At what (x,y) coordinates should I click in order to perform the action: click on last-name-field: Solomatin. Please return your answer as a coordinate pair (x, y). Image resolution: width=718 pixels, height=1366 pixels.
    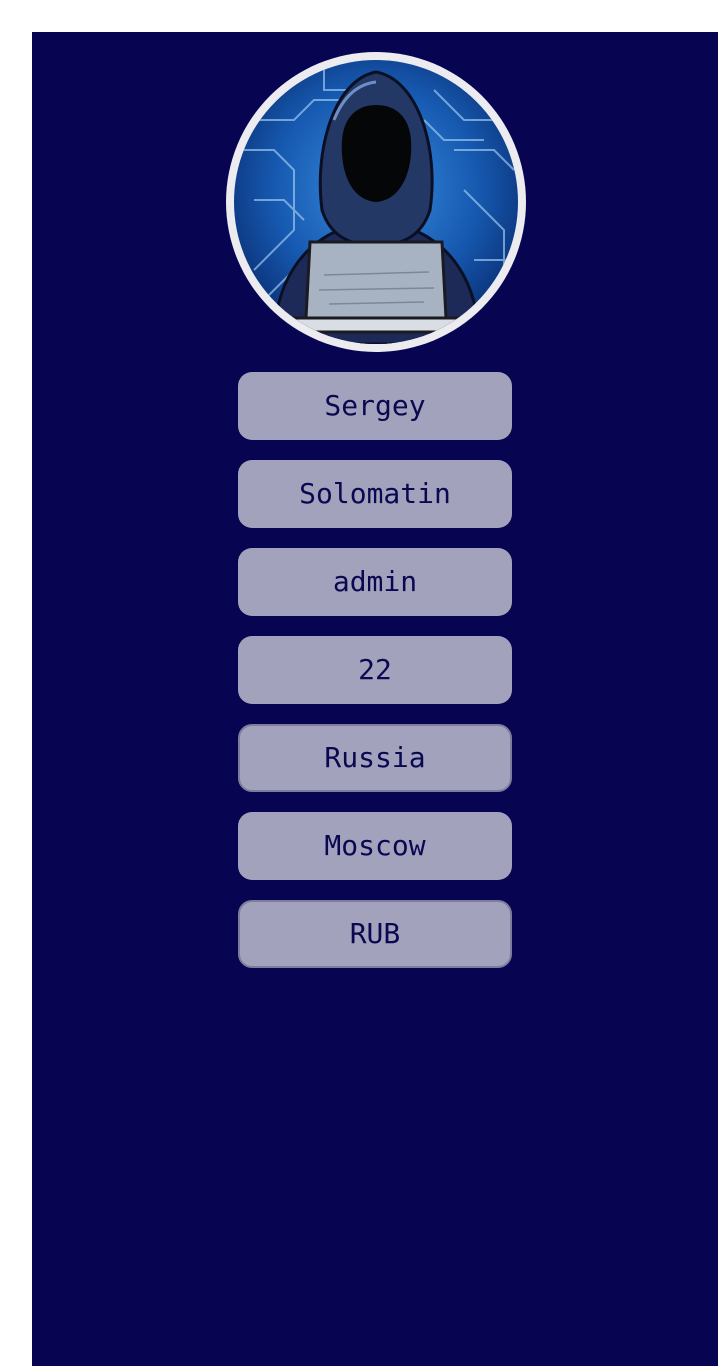
    Looking at the image, I should click on (375, 494).